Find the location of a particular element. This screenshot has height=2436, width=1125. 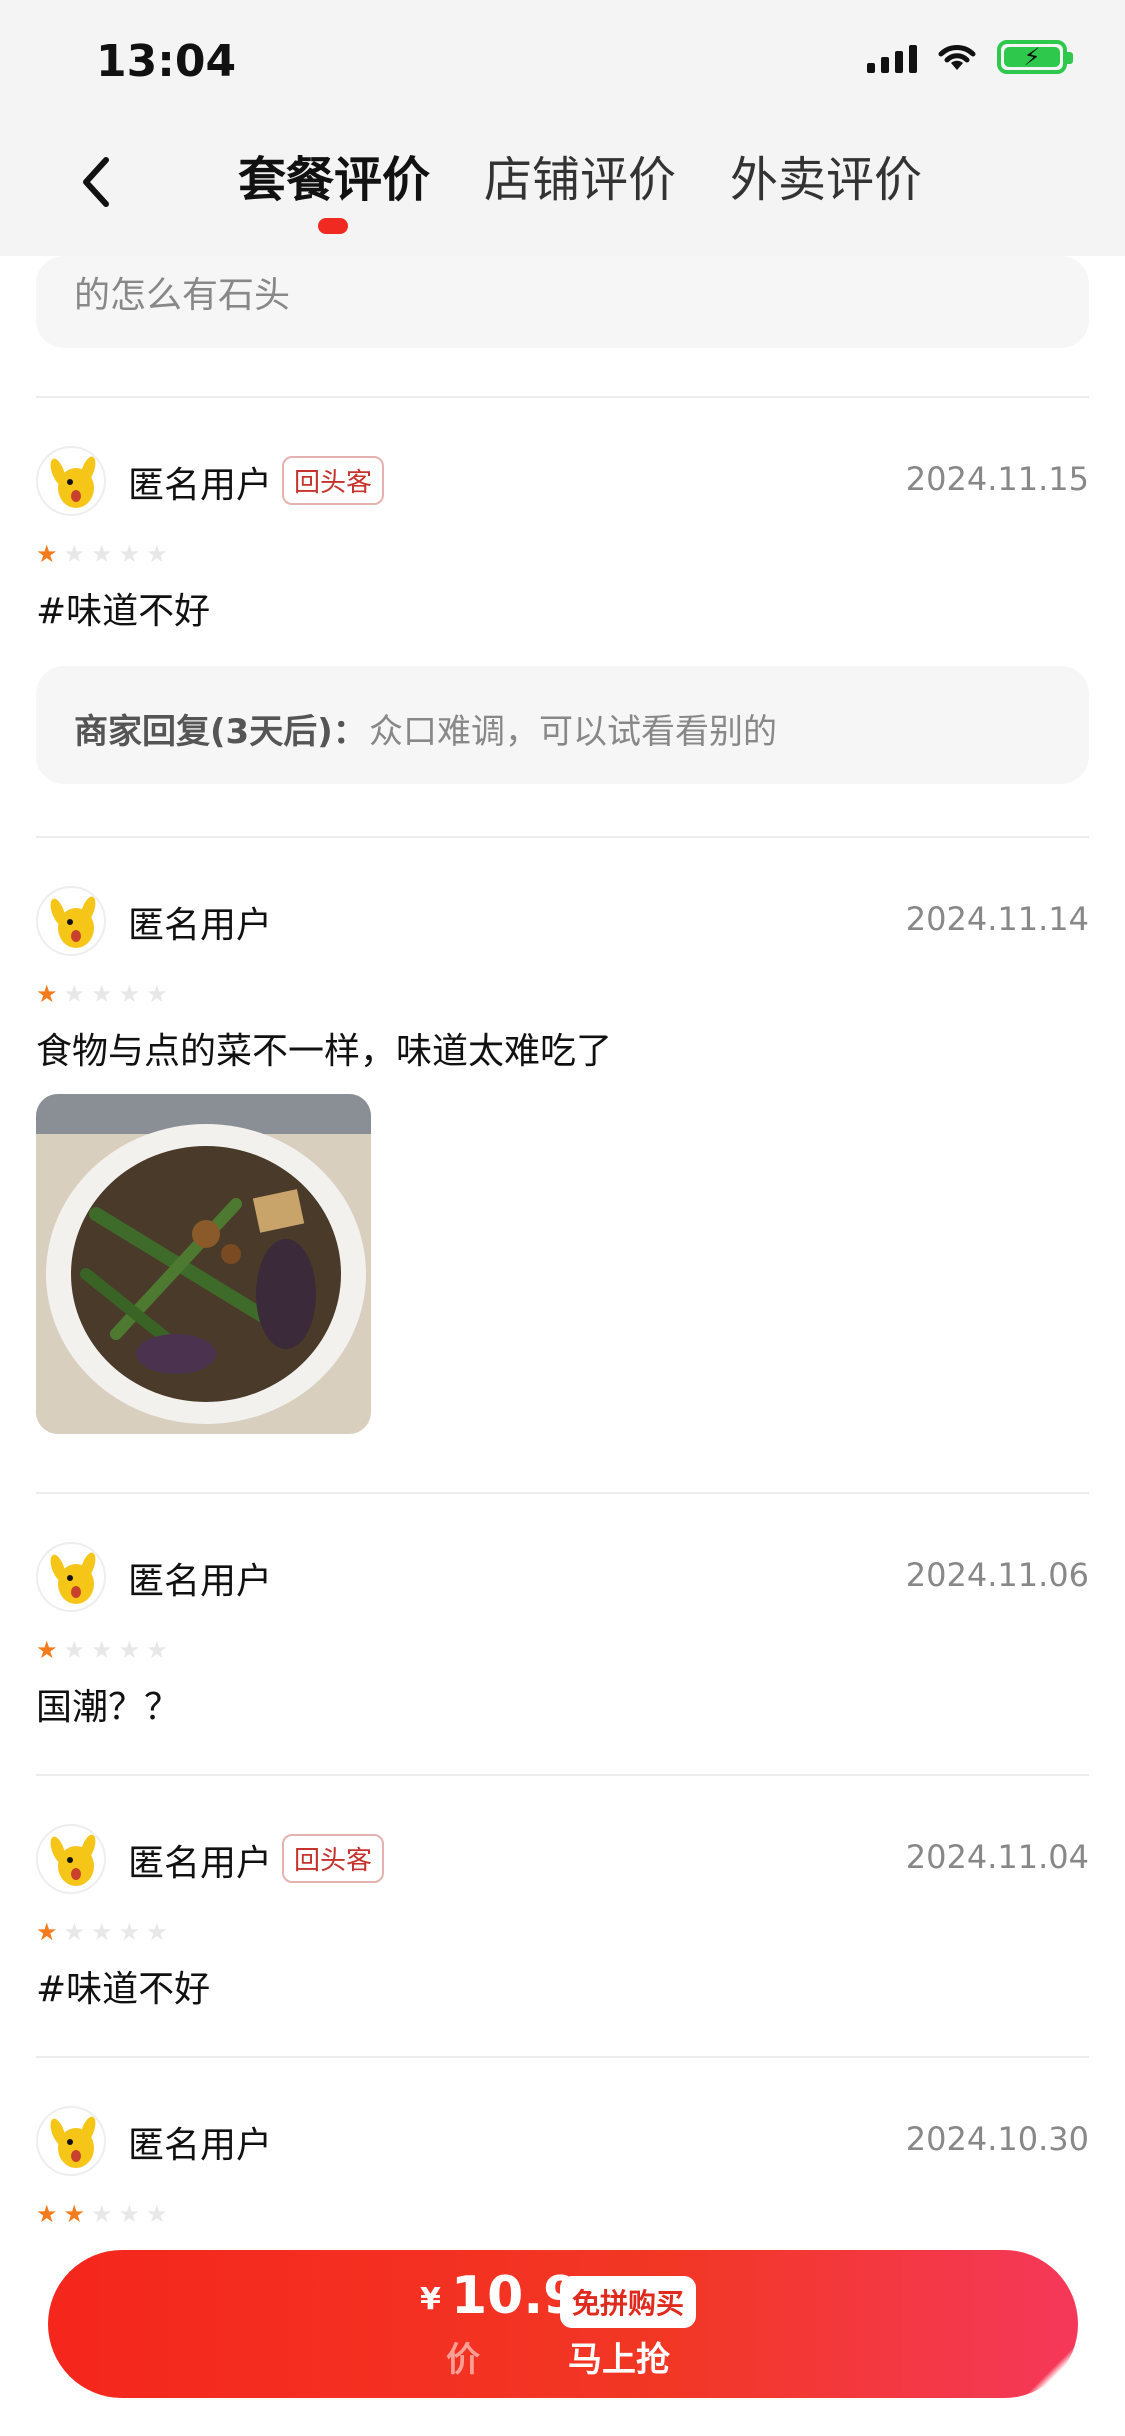

price-sublabel: 价 is located at coordinates (463, 2360).